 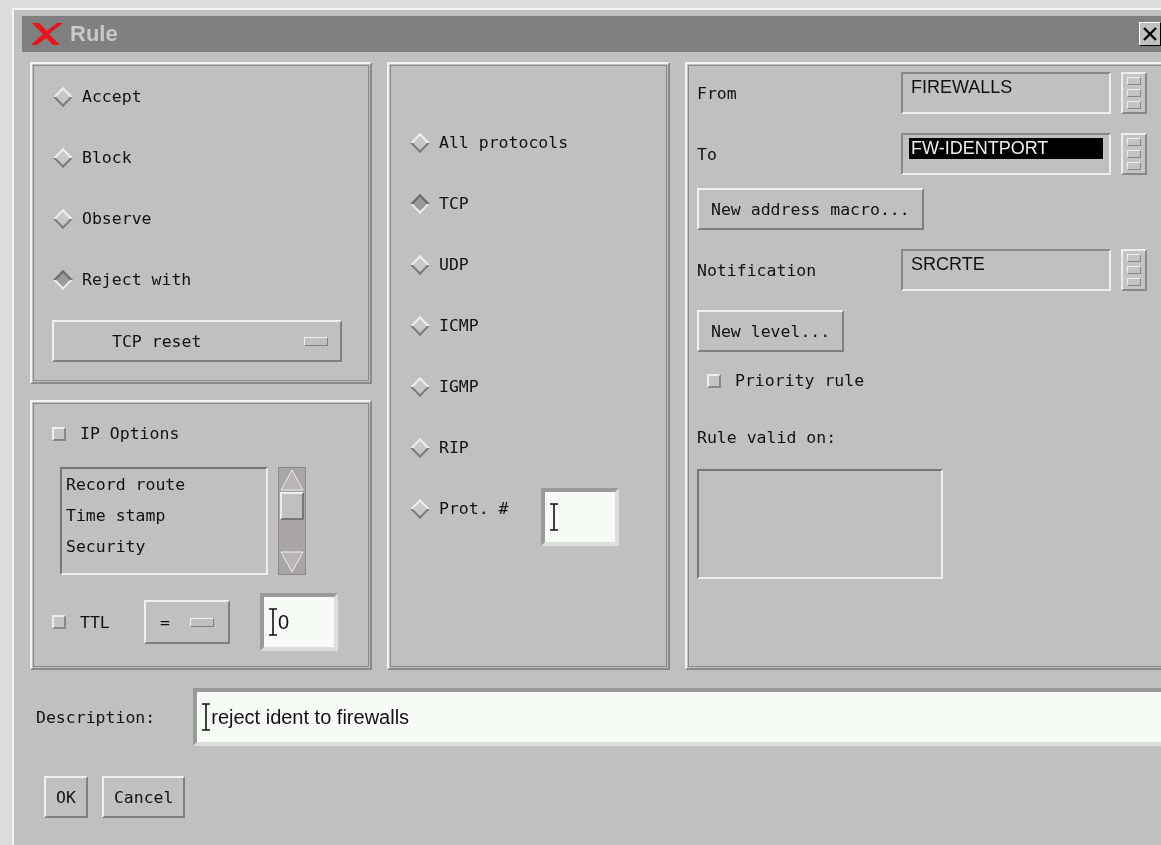 What do you see at coordinates (820, 524) in the screenshot?
I see `valid-on-list` at bounding box center [820, 524].